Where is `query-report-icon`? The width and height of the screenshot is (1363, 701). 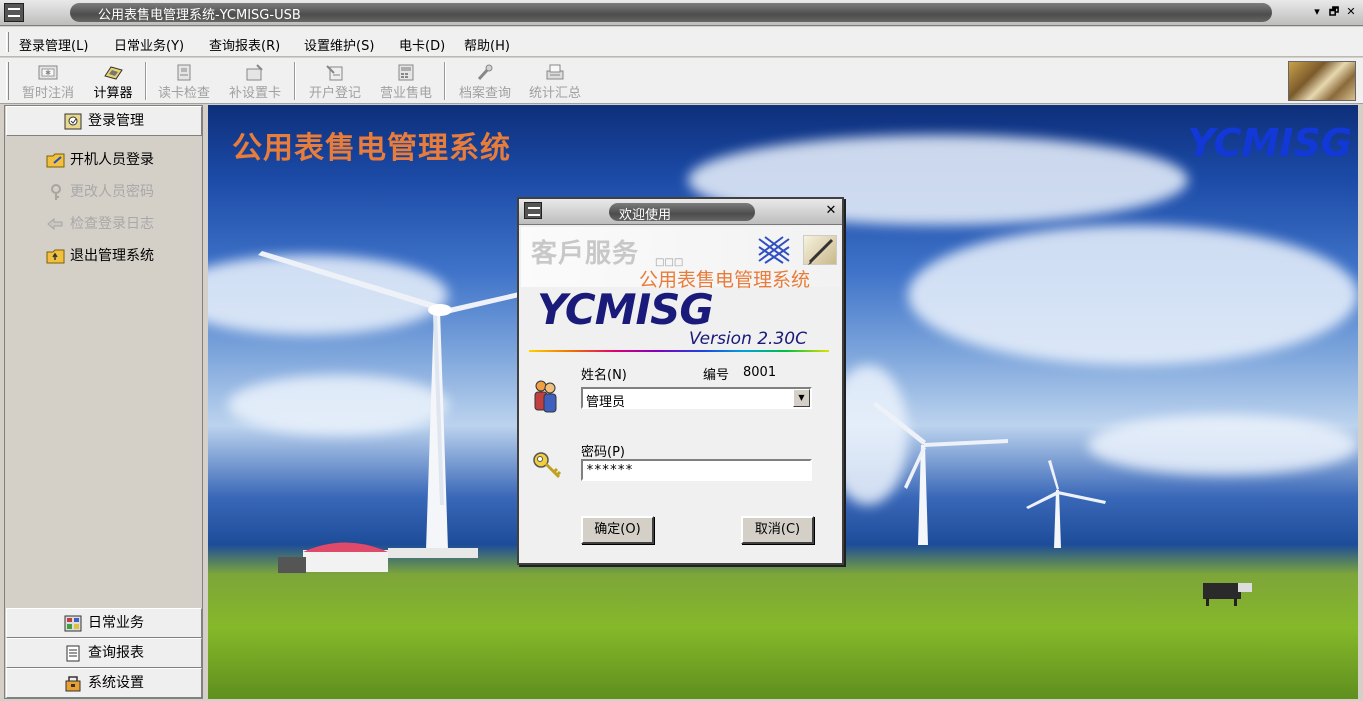 query-report-icon is located at coordinates (73, 653).